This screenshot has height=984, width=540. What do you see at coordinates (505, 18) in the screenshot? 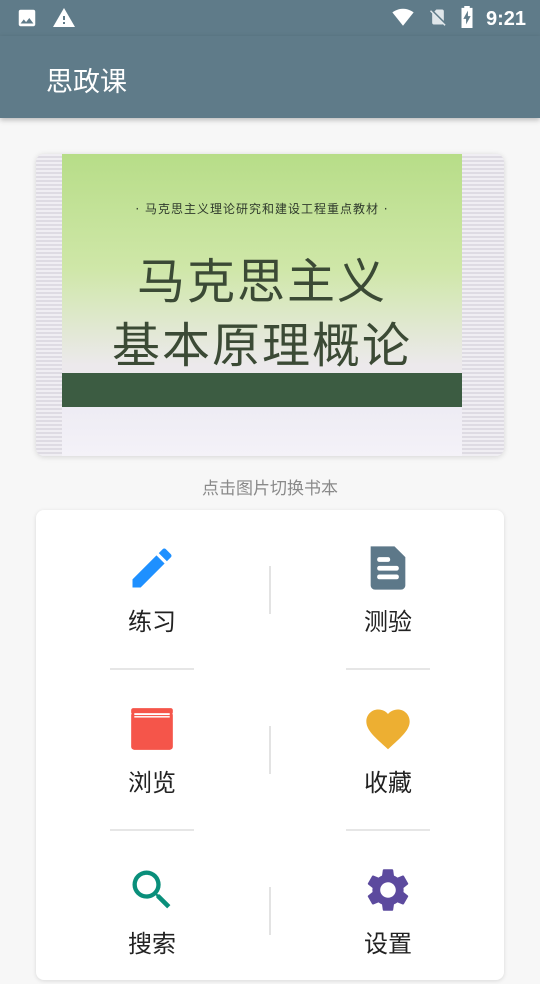
I see `status-time: 9:21` at bounding box center [505, 18].